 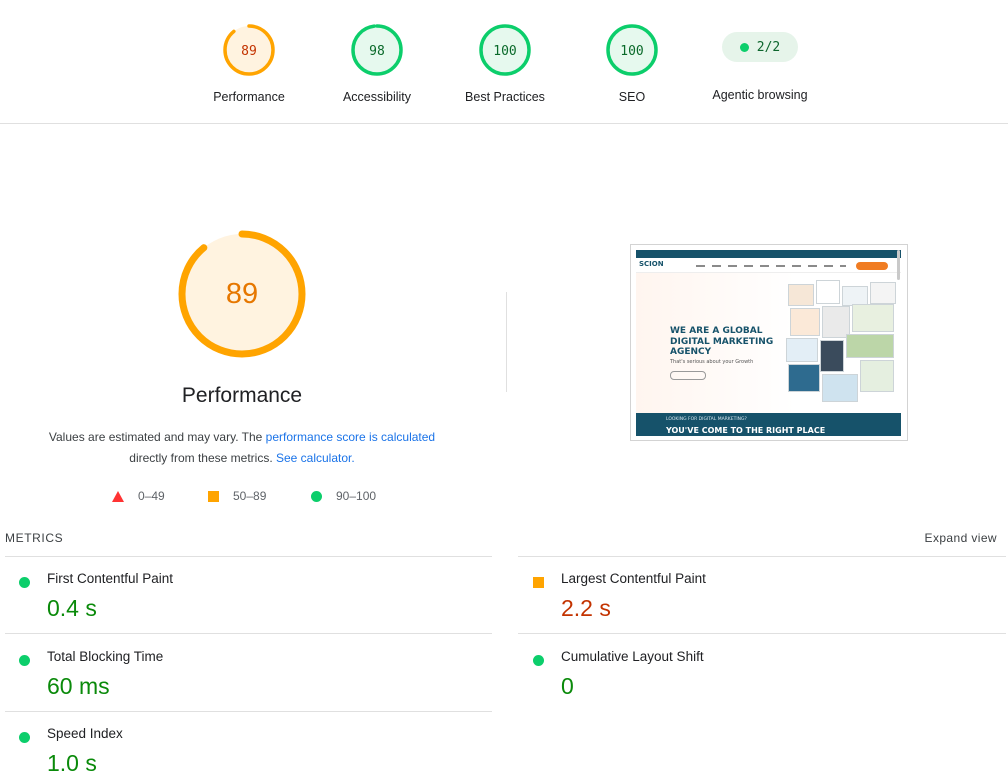 What do you see at coordinates (712, 362) in the screenshot?
I see `thumbnail-subline: That's serious about your Growth` at bounding box center [712, 362].